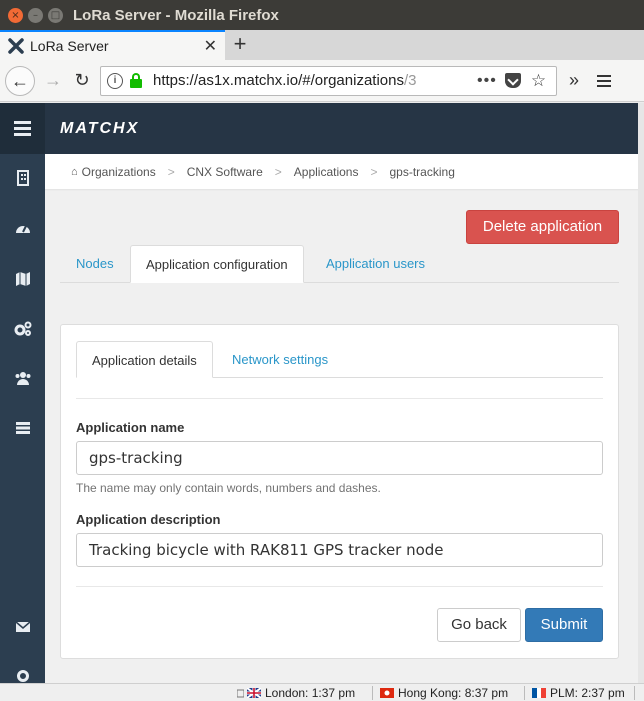 This screenshot has width=644, height=701. Describe the element at coordinates (225, 172) in the screenshot. I see `breadcrumb-organization: CNX Software` at that location.